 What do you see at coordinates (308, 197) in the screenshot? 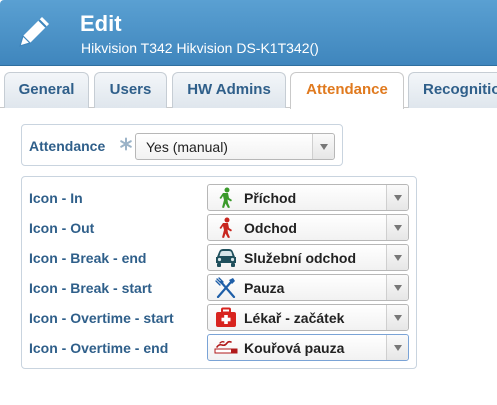
I see `icon-in-select: Příchod` at bounding box center [308, 197].